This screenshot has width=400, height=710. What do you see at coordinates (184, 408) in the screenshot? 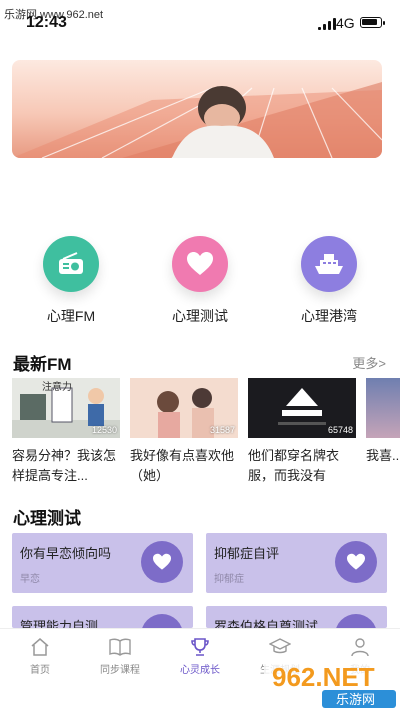
I see `fm-thumbnail: 31587` at bounding box center [184, 408].